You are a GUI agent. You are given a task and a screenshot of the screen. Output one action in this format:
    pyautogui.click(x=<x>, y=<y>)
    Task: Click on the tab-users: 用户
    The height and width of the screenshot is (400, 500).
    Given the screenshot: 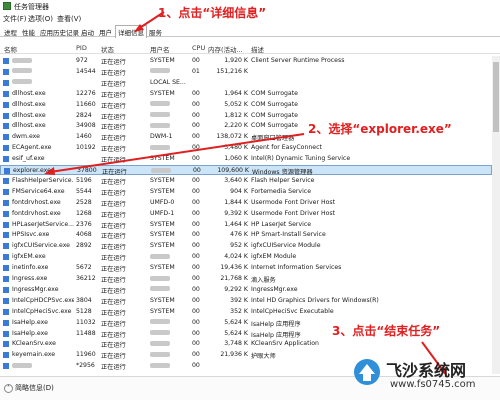 What is the action you would take?
    pyautogui.click(x=105, y=31)
    